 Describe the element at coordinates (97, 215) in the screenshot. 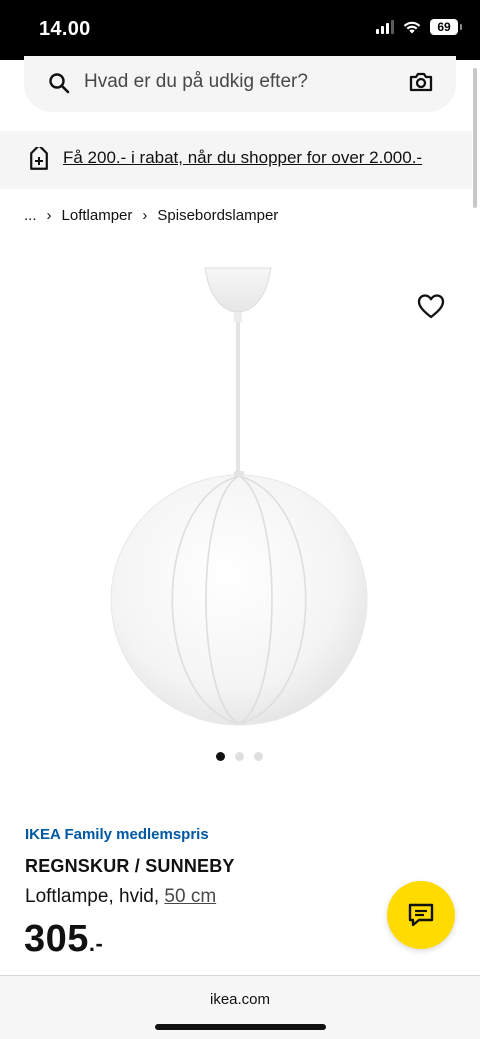

I see `breadcrumb-item-loftlamper: Loftlamper` at that location.